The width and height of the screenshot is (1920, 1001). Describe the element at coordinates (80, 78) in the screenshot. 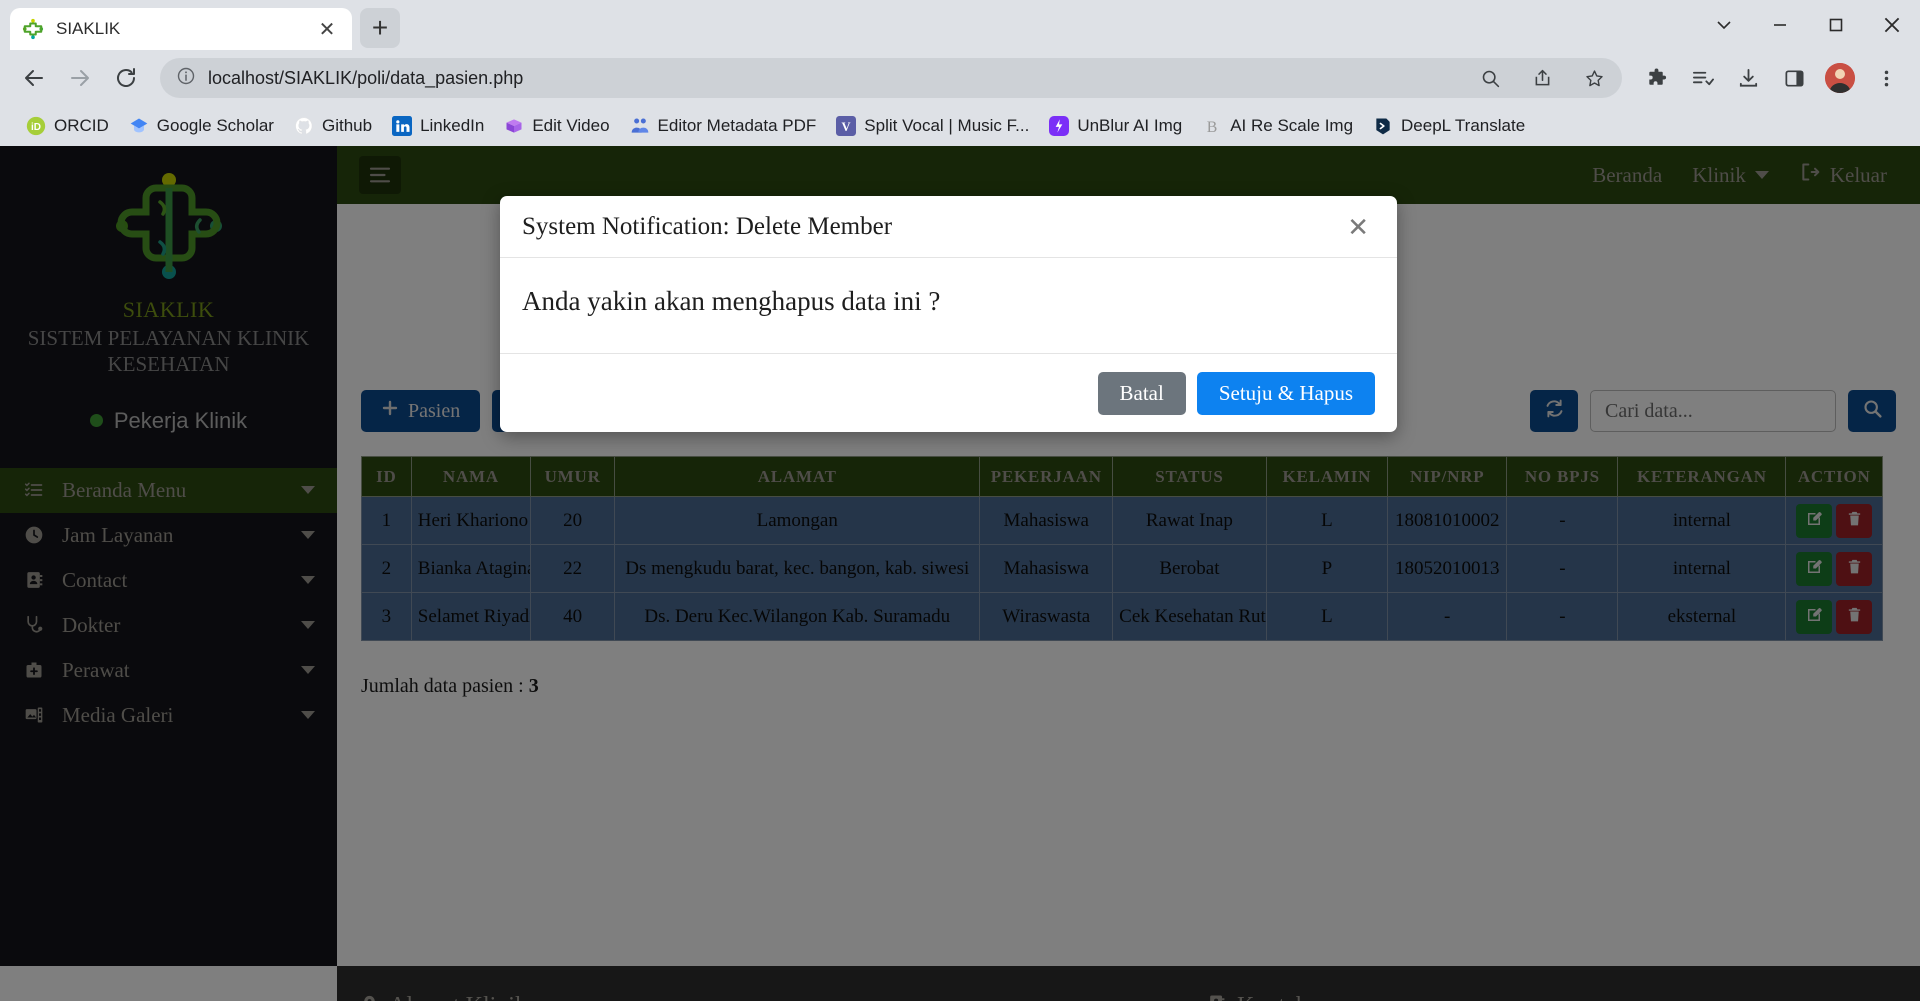

I see `forward-arrow-icon` at that location.